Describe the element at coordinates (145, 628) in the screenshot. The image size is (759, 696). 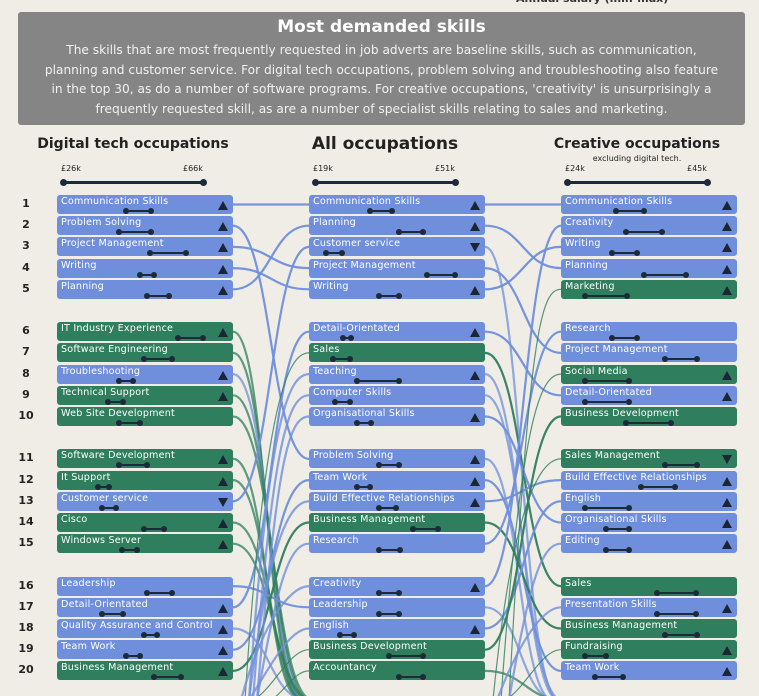
I see `skill-item: Quality Assurance and Control` at that location.